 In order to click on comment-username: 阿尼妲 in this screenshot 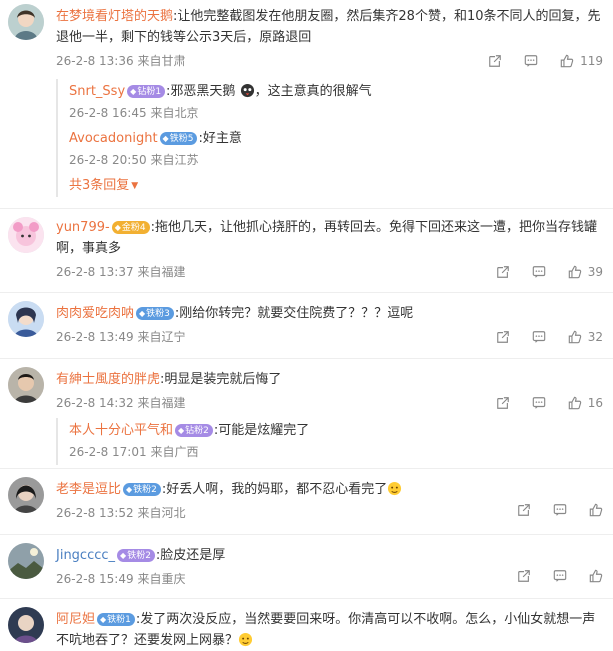, I will do `click(75, 619)`.